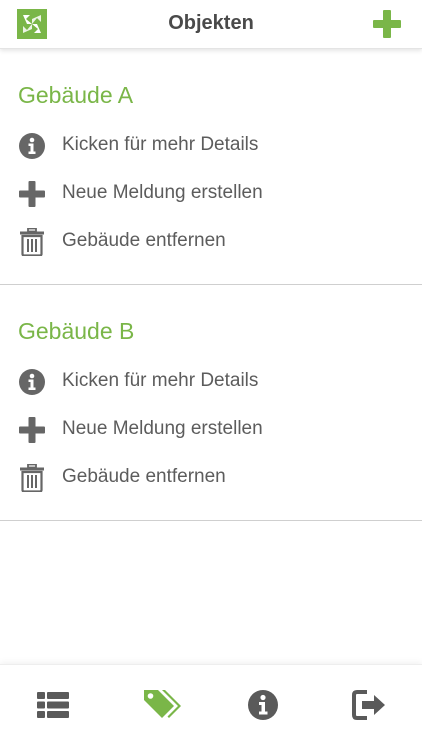 The height and width of the screenshot is (750, 422). What do you see at coordinates (369, 705) in the screenshot?
I see `logout-icon` at bounding box center [369, 705].